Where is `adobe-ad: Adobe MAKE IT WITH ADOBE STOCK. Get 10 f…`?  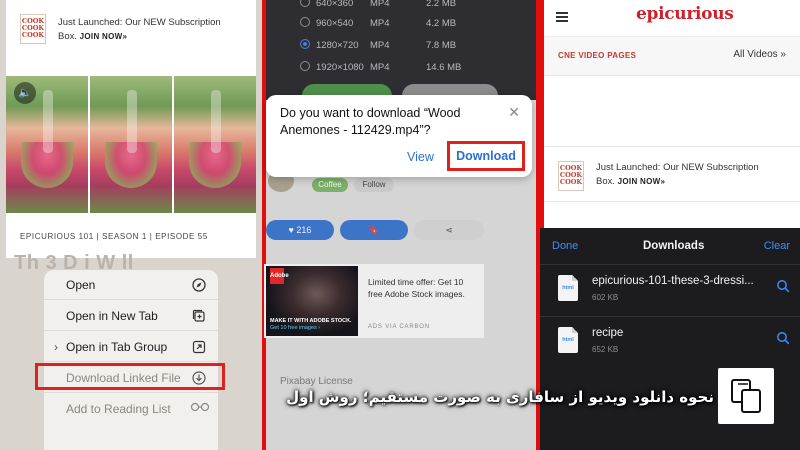
adobe-ad: Adobe MAKE IT WITH ADOBE STOCK. Get 10 f… is located at coordinates (374, 301).